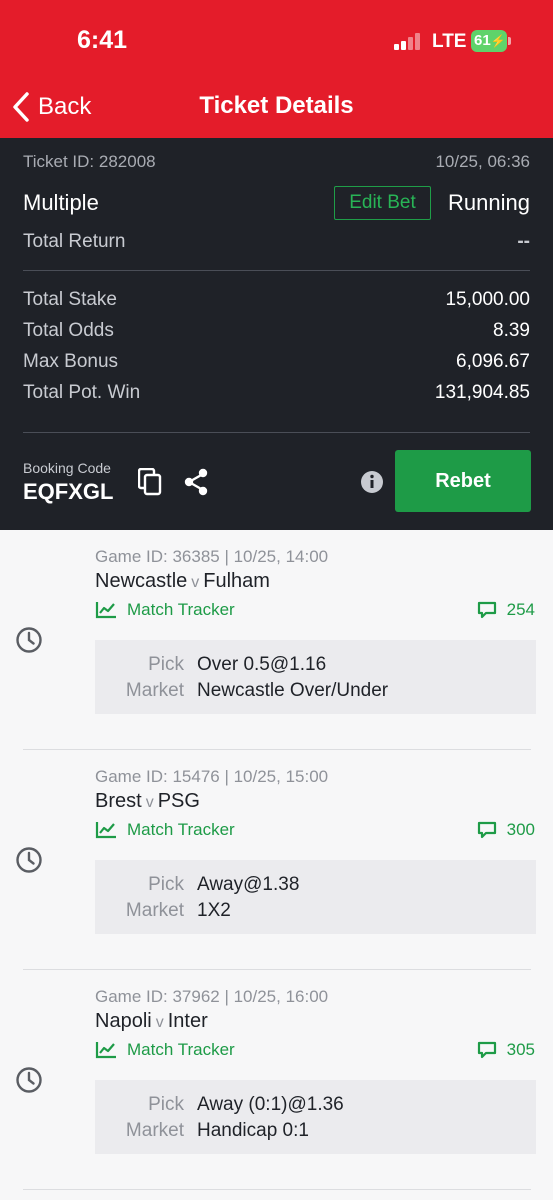 This screenshot has width=553, height=1200. What do you see at coordinates (61, 202) in the screenshot?
I see `bet-type: Multiple` at bounding box center [61, 202].